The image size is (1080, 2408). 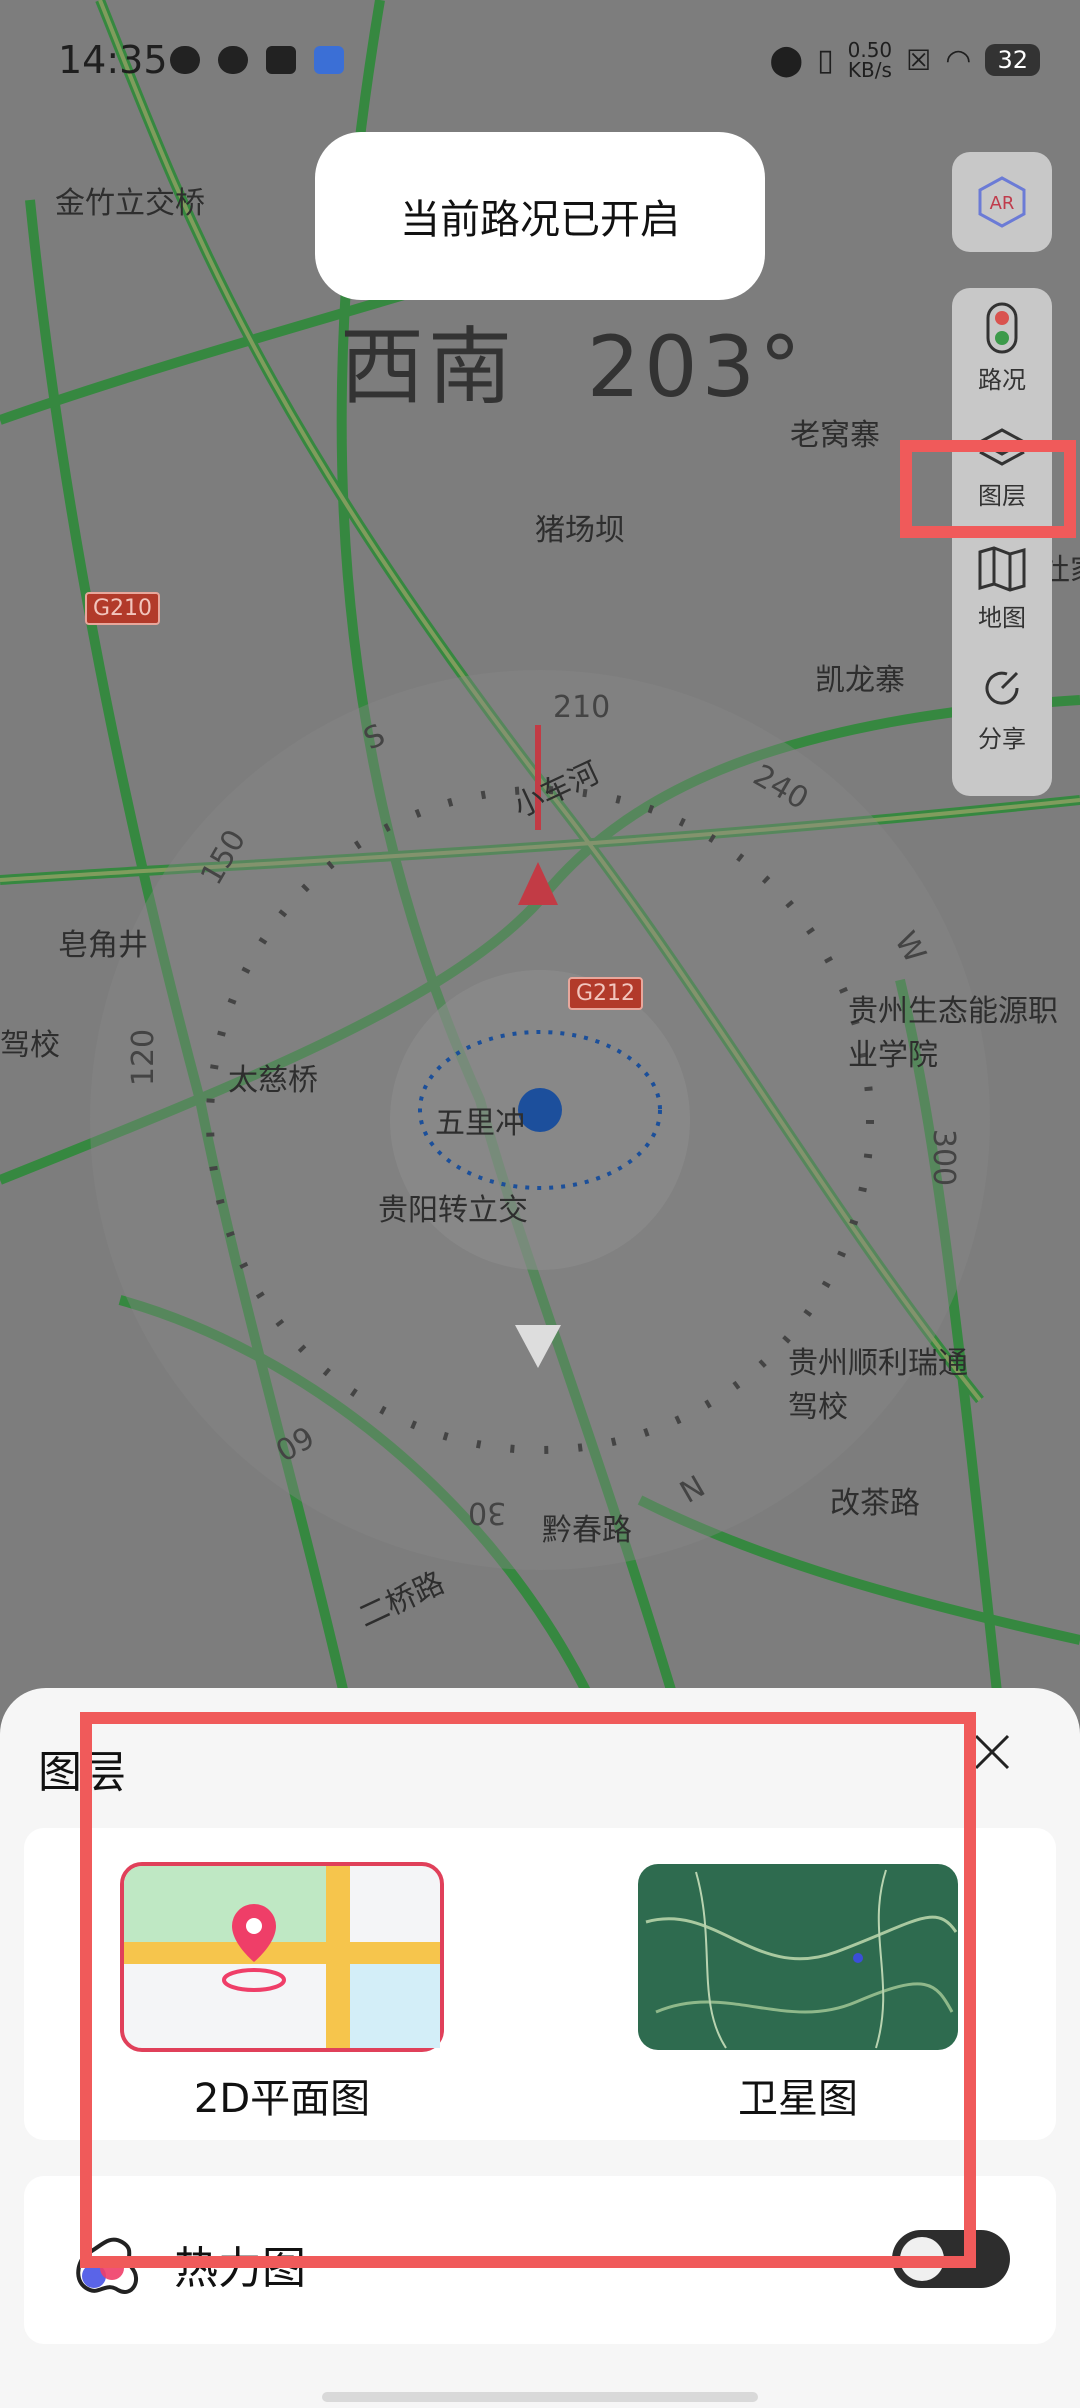 What do you see at coordinates (487, 1512) in the screenshot?
I see `compass-tick: 30` at bounding box center [487, 1512].